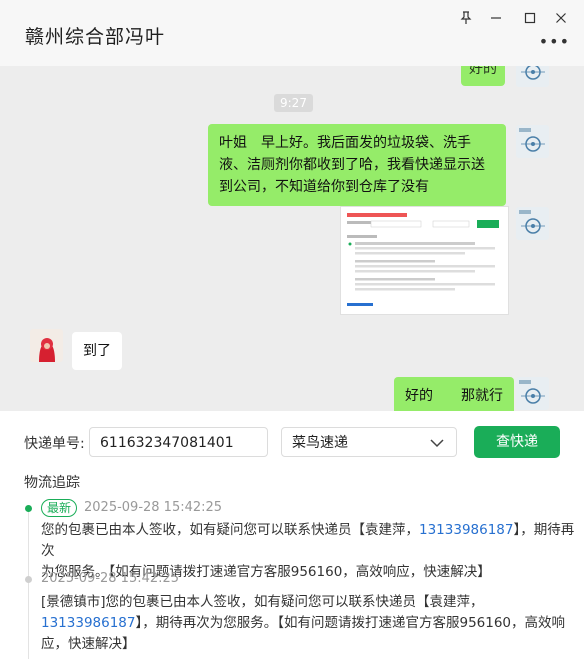 The height and width of the screenshot is (668, 584). What do you see at coordinates (437, 448) in the screenshot?
I see `chevron-down-icon` at bounding box center [437, 448].